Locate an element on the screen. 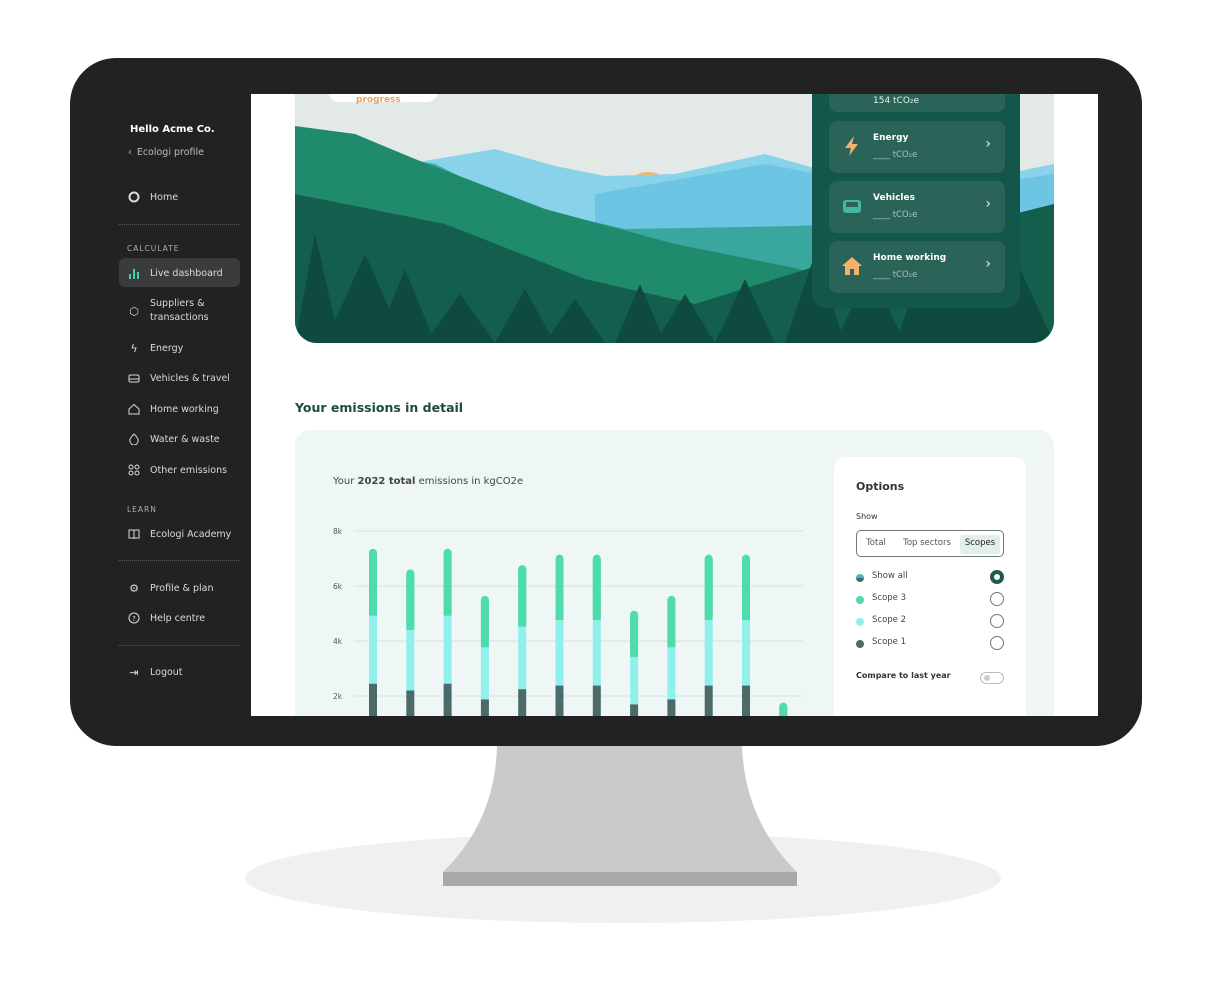 This screenshot has height=982, width=1214. sidebar-item-academy: Ecologi Academy is located at coordinates (179, 534).